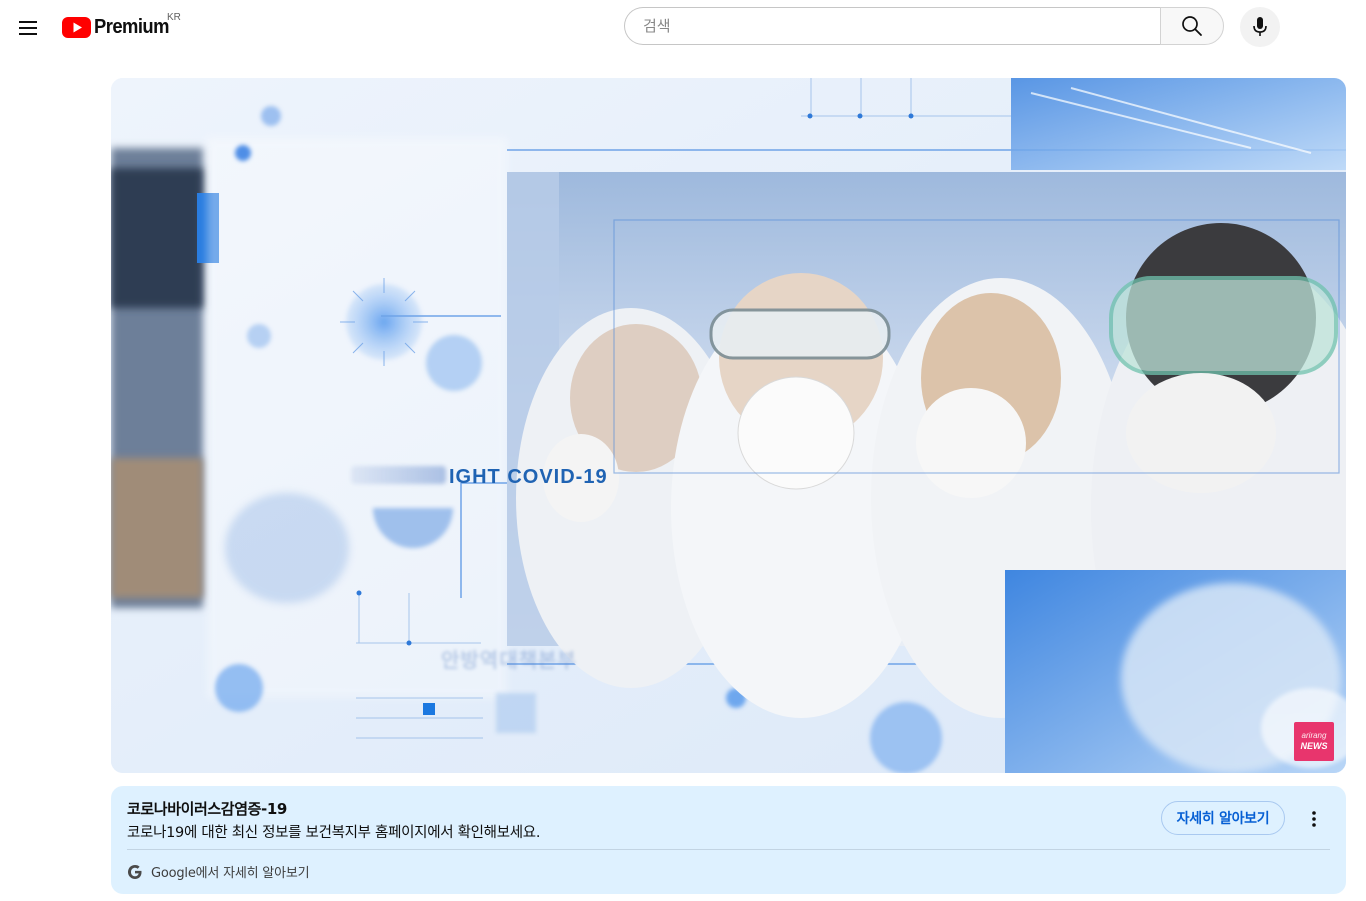 The image size is (1366, 901). Describe the element at coordinates (900, 26) in the screenshot. I see `search-input` at that location.